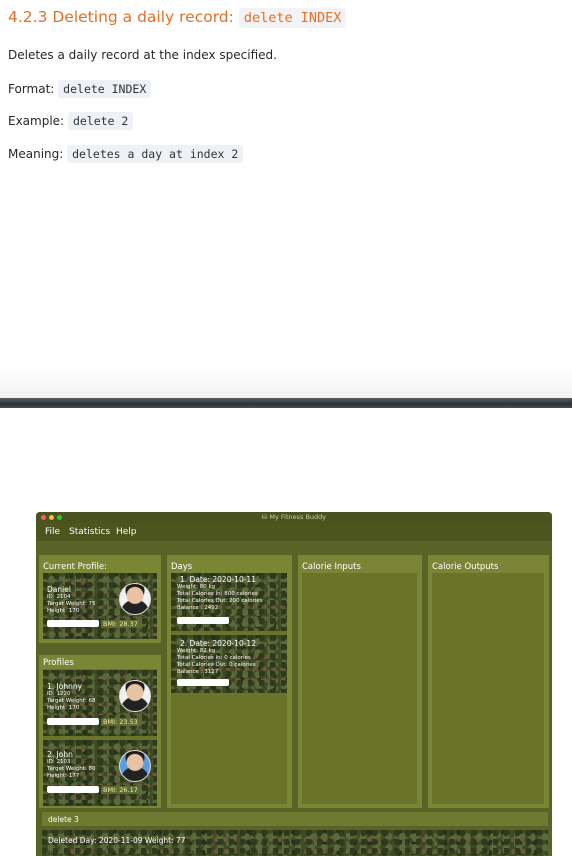 This screenshot has height=856, width=572. Describe the element at coordinates (52, 532) in the screenshot. I see `menu-file: File` at that location.